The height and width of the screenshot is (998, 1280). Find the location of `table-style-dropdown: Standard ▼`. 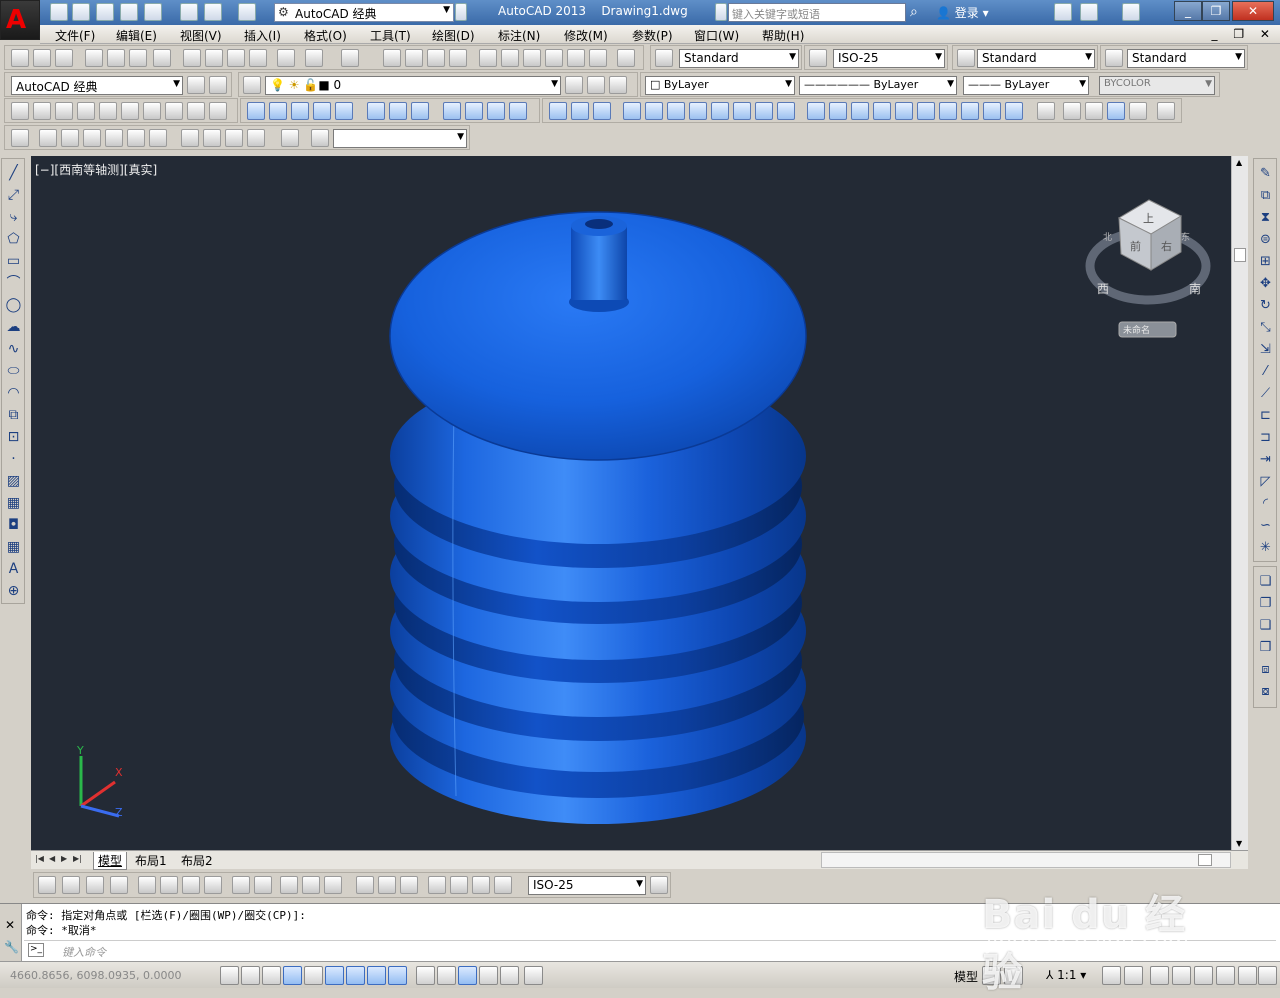

table-style-dropdown: Standard ▼ is located at coordinates (1036, 58).